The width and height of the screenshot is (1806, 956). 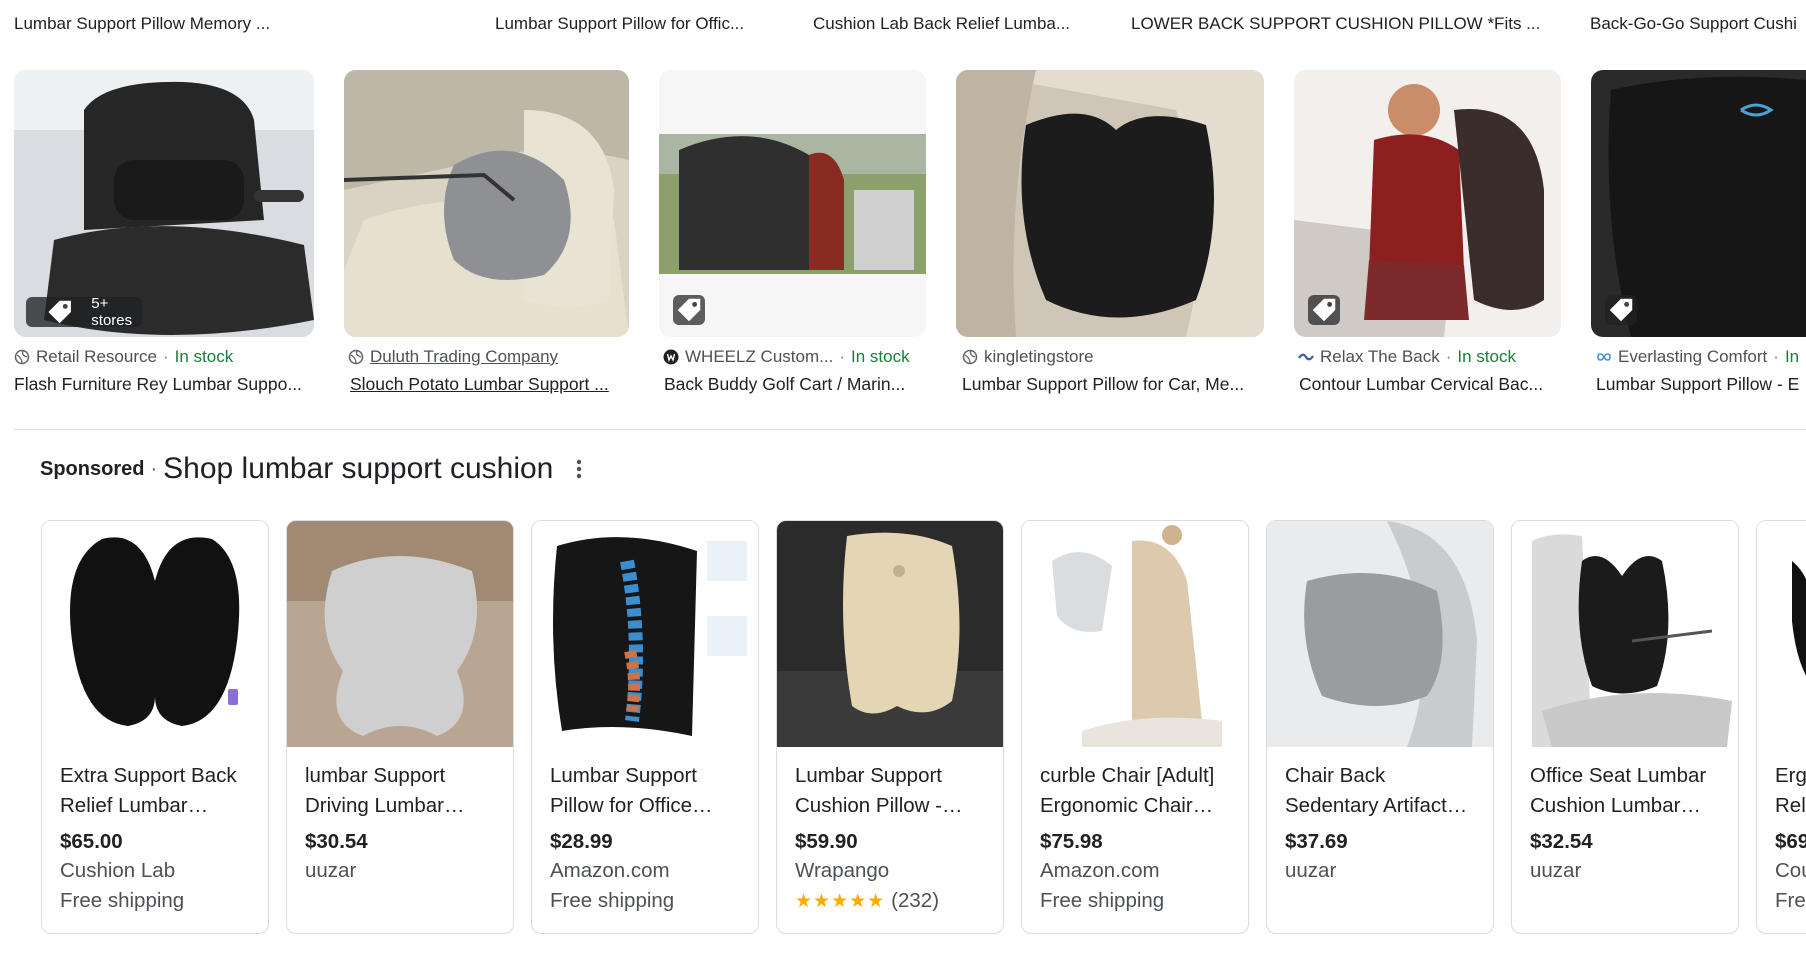 I want to click on product-price: $30.54, so click(x=336, y=841).